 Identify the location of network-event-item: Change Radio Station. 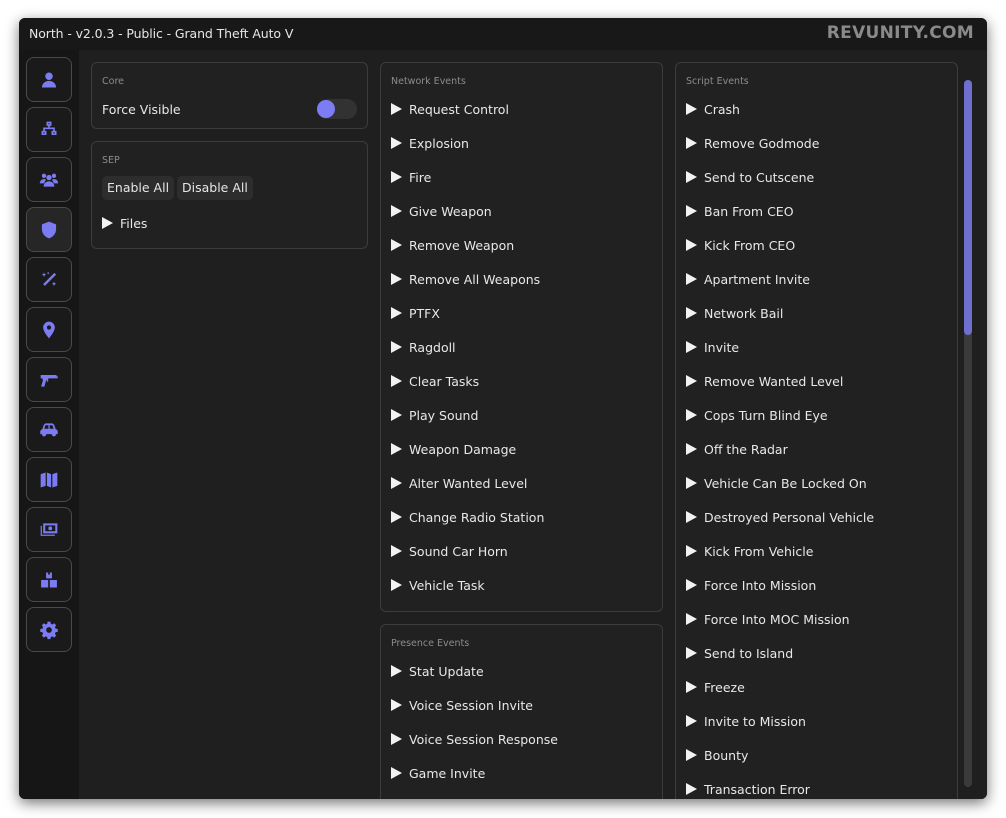
(467, 517).